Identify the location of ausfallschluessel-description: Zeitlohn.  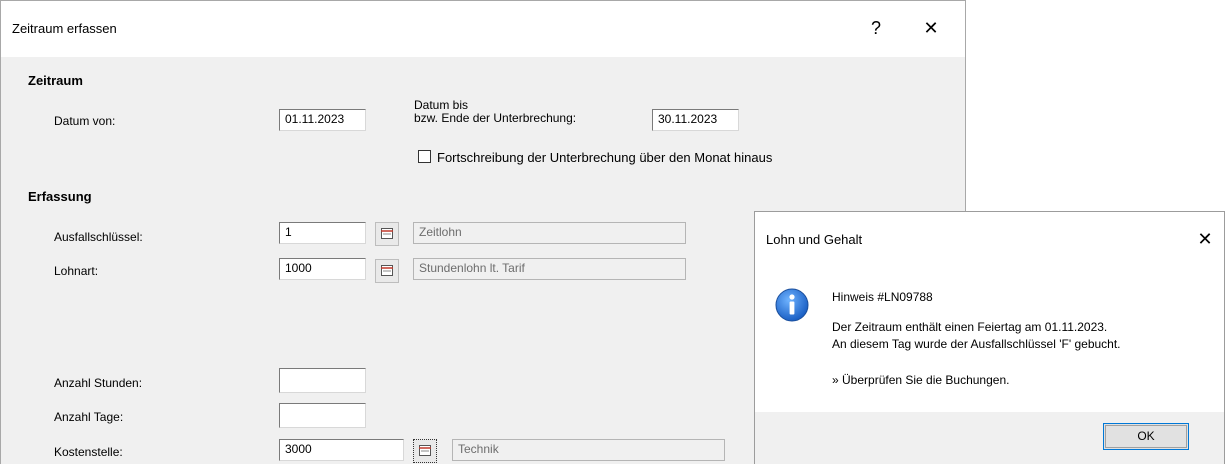
(549, 233).